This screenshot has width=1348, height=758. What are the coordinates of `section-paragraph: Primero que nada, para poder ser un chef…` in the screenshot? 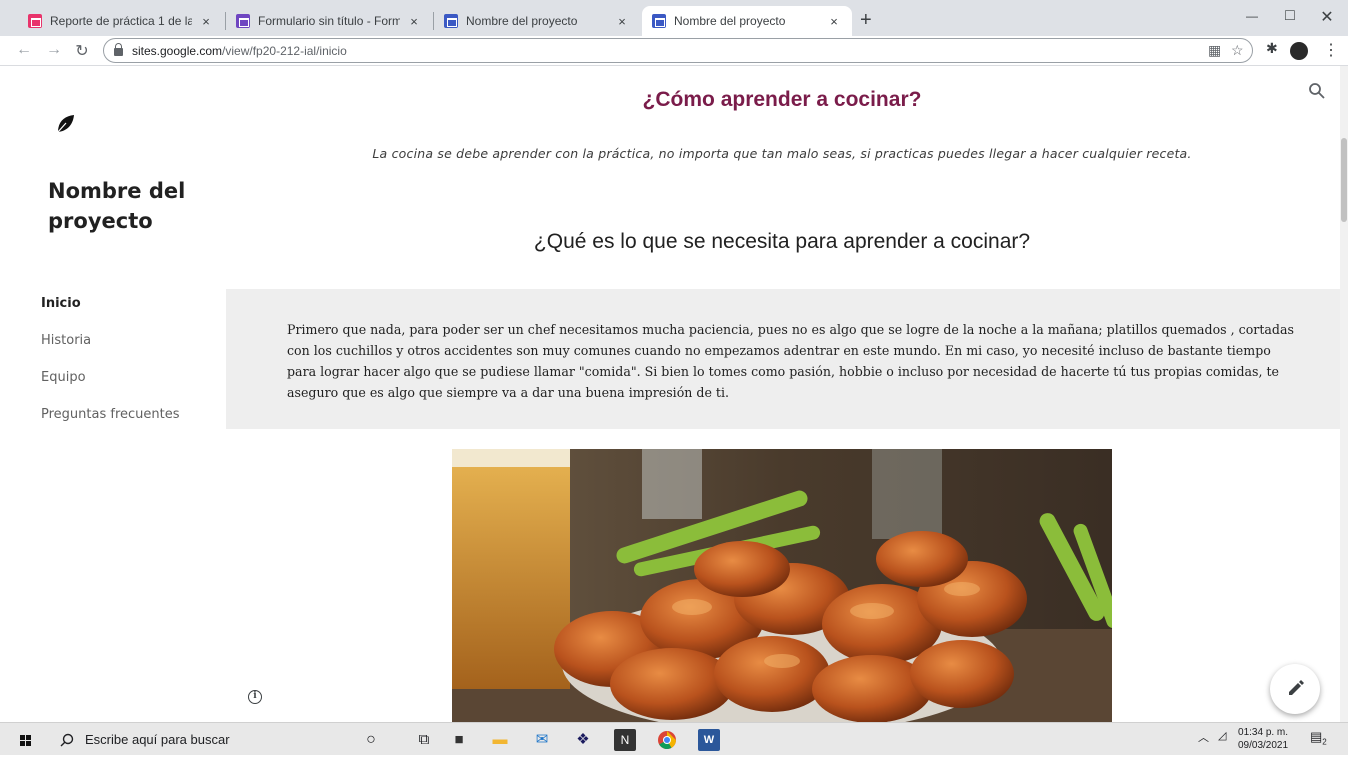 It's located at (790, 361).